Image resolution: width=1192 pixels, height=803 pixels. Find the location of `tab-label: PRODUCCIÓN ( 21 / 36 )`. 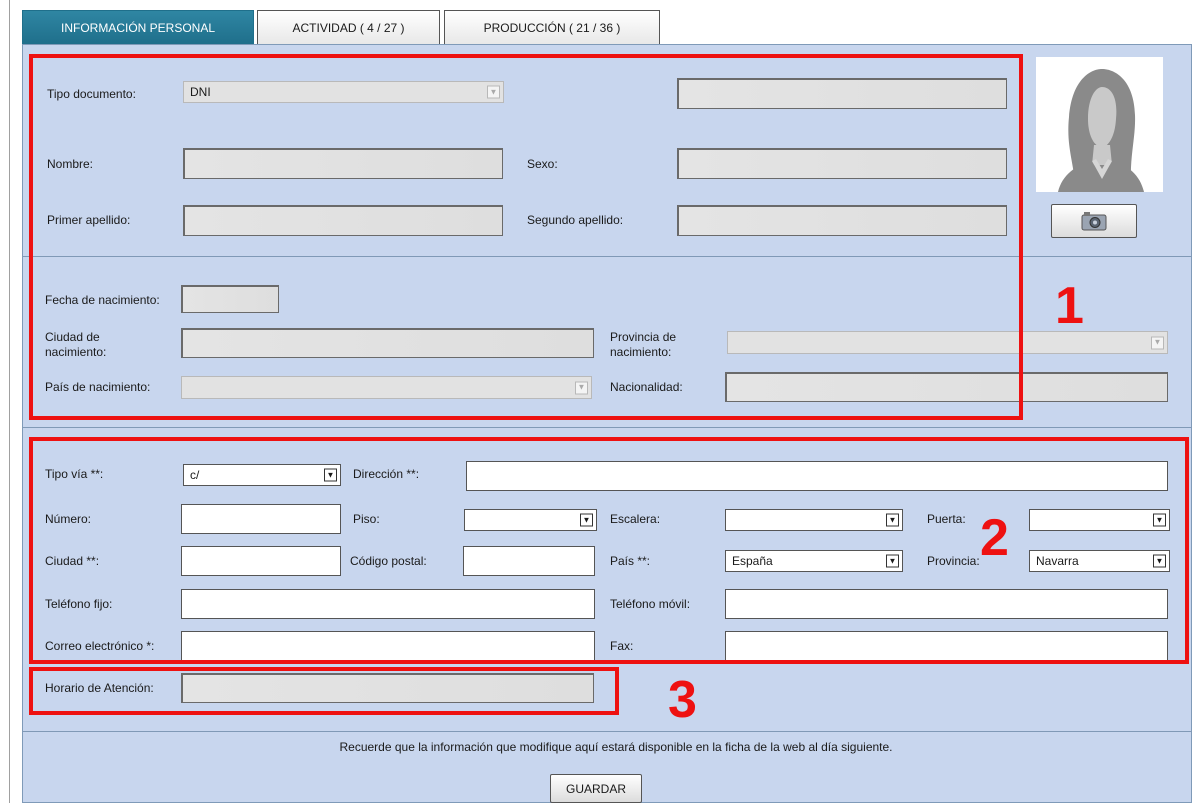

tab-label: PRODUCCIÓN ( 21 / 36 ) is located at coordinates (552, 27).